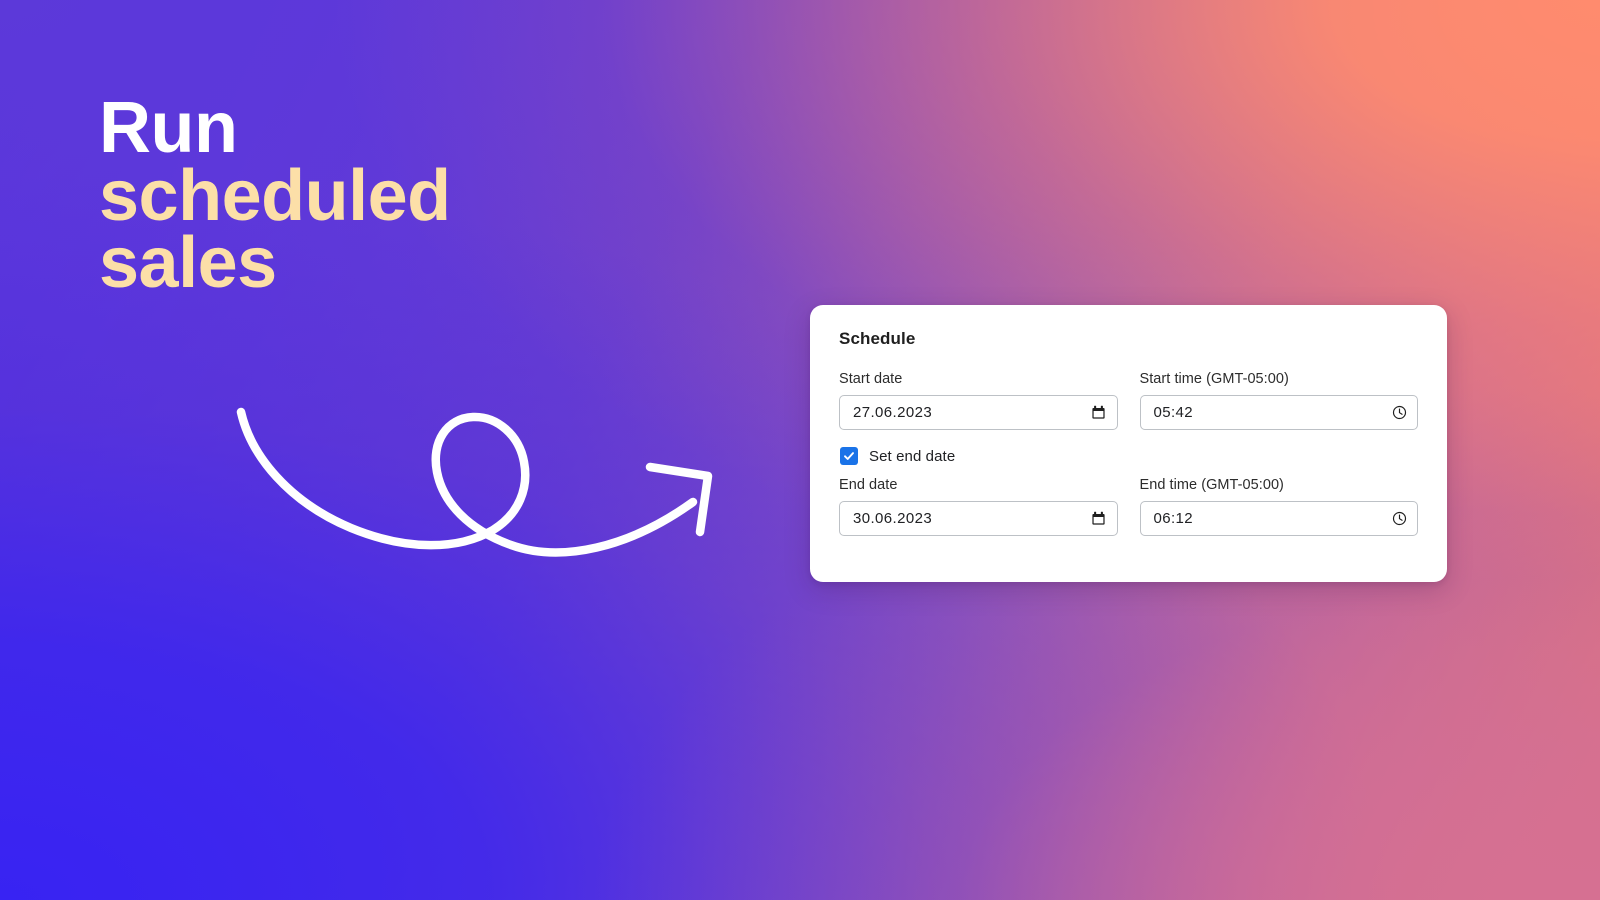 This screenshot has height=900, width=1600. Describe the element at coordinates (871, 379) in the screenshot. I see `start-date-label: Start date` at that location.